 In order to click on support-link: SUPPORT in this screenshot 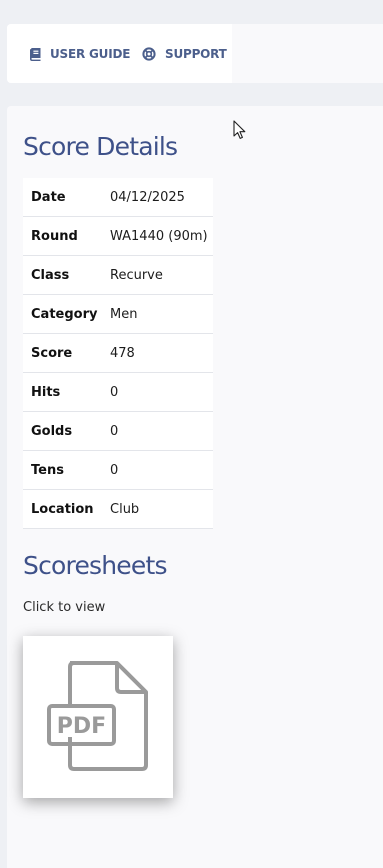, I will do `click(184, 54)`.